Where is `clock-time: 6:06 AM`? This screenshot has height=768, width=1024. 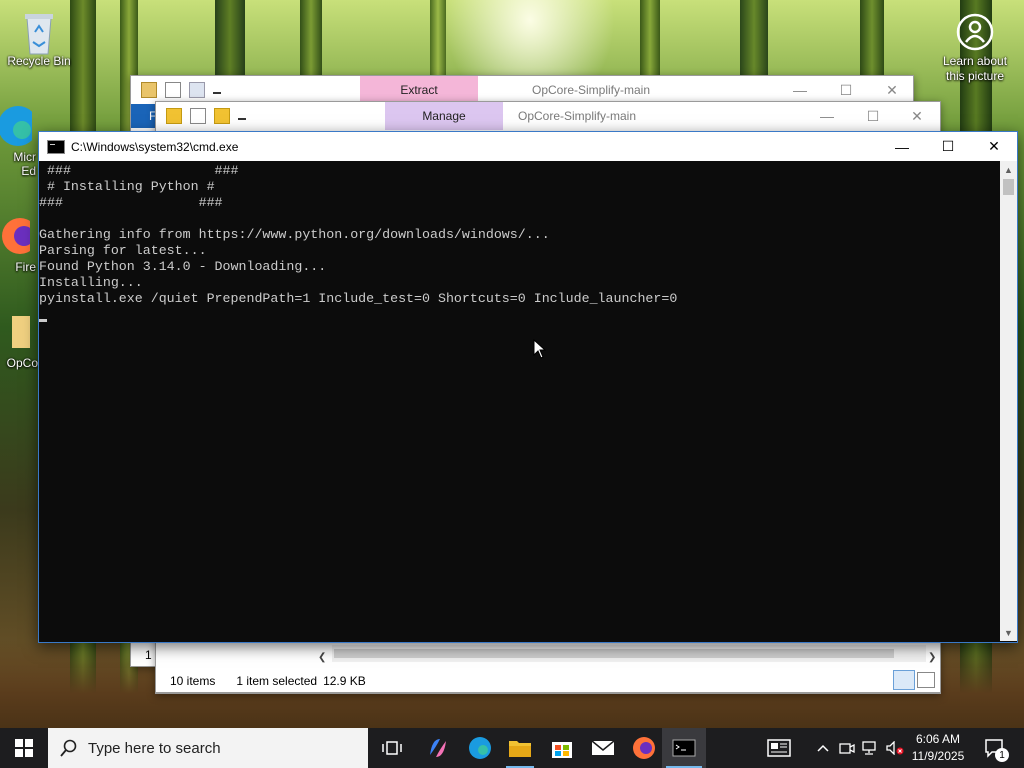
clock-time: 6:06 AM is located at coordinates (938, 739).